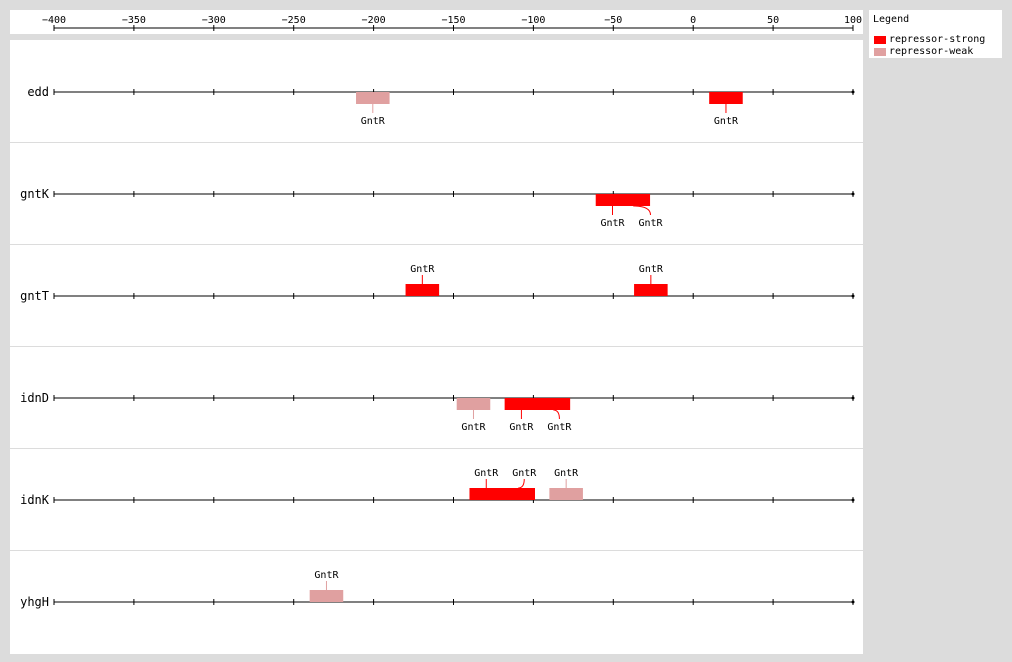  Describe the element at coordinates (34, 398) in the screenshot. I see `gene-label-idnD: idnD` at that location.